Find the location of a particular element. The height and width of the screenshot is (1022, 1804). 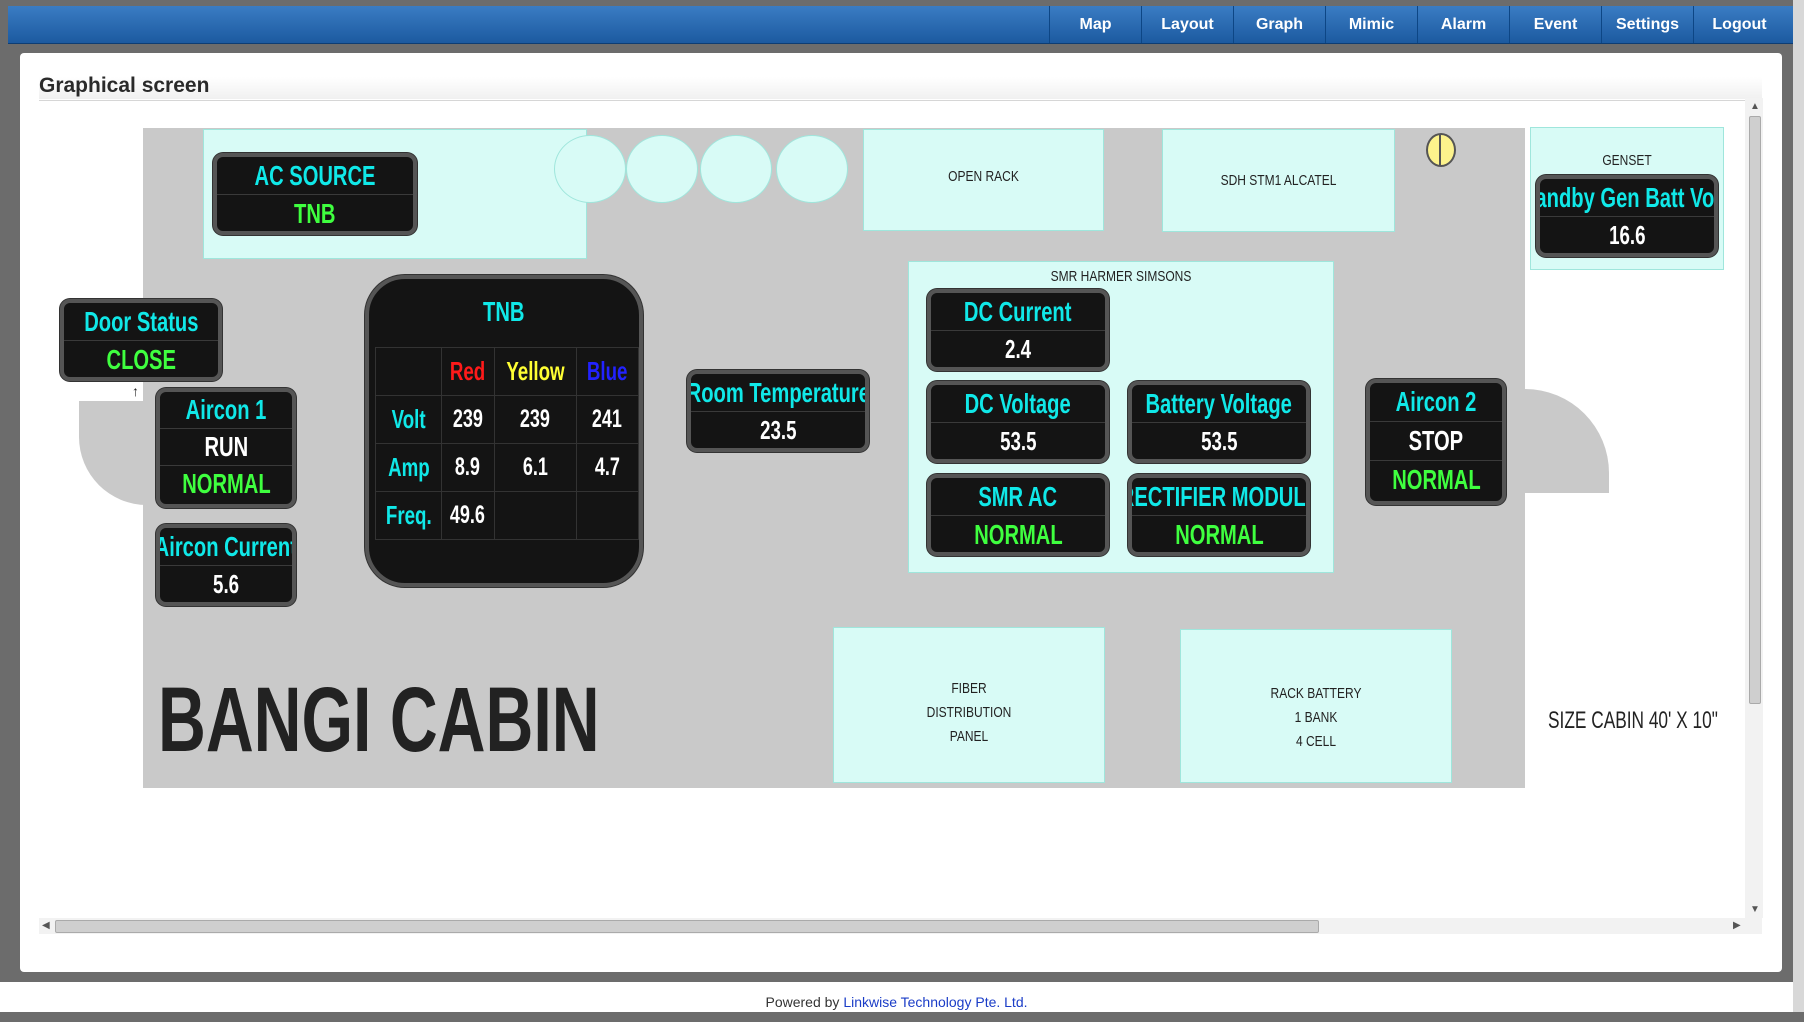

row-label-freq: Freq. is located at coordinates (408, 515).